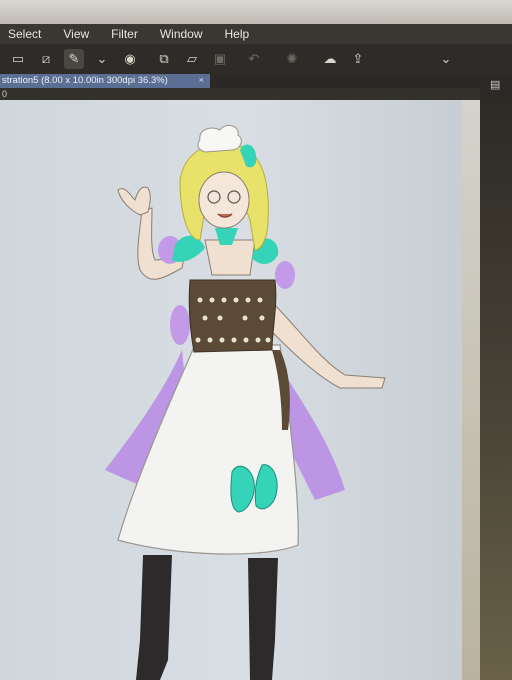  What do you see at coordinates (201, 81) in the screenshot?
I see `close-tab-icon: ×` at bounding box center [201, 81].